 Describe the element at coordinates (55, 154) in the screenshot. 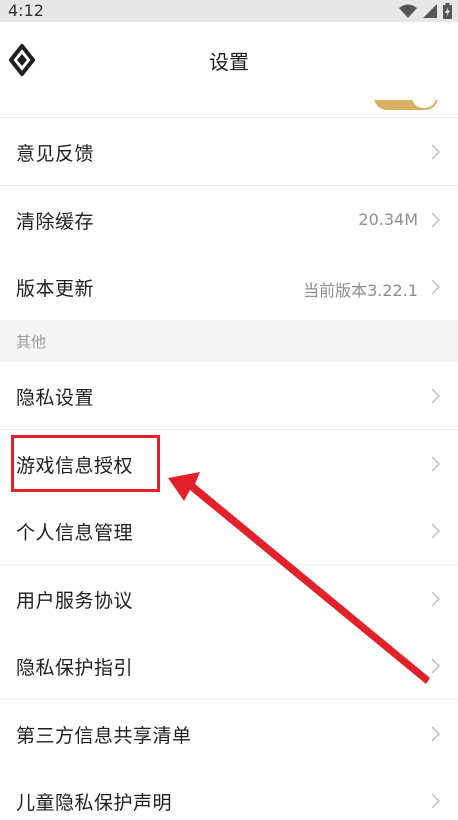

I see `row-label: 意见反馈` at that location.